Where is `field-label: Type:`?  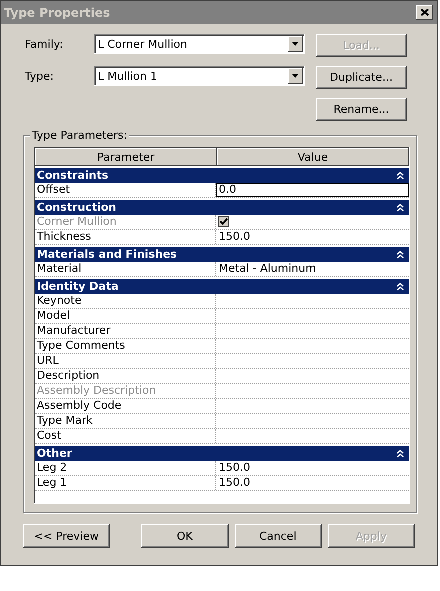
field-label: Type: is located at coordinates (40, 76).